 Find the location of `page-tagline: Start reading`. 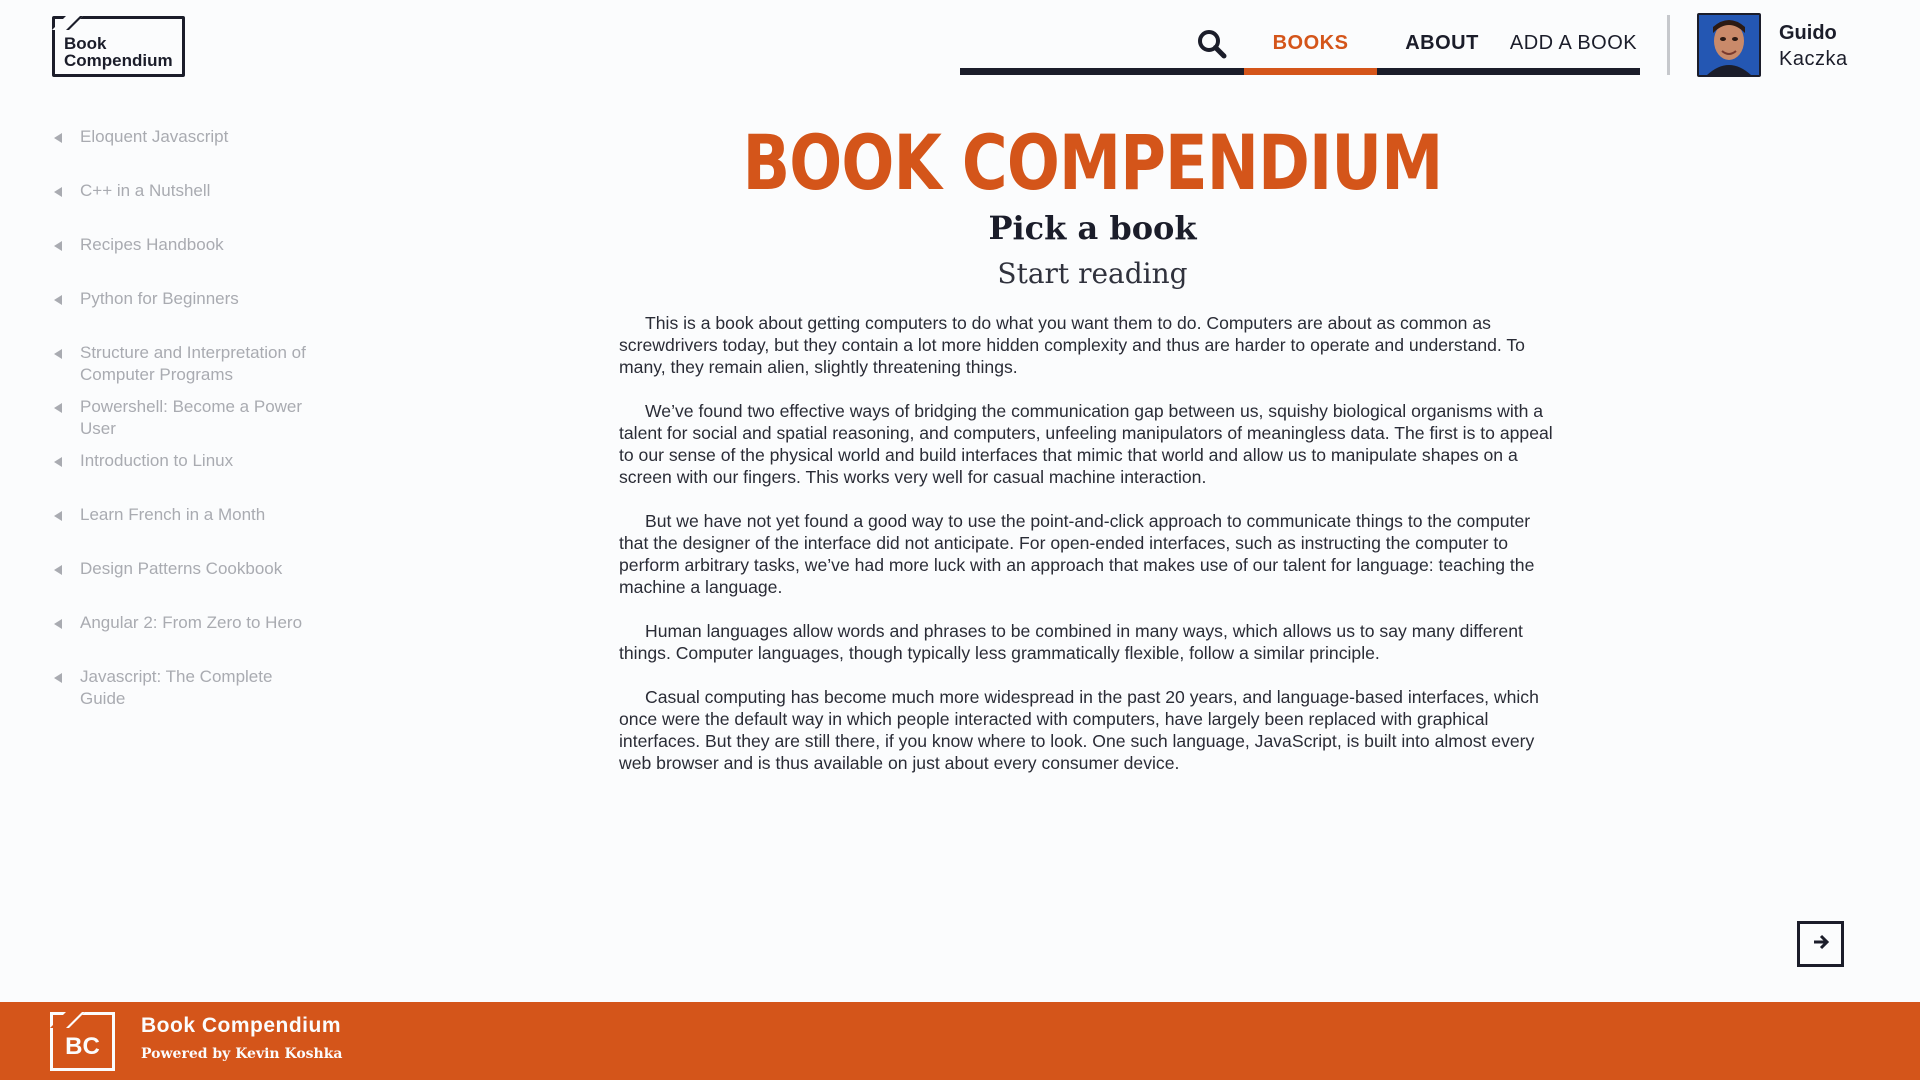

page-tagline: Start reading is located at coordinates (1092, 273).